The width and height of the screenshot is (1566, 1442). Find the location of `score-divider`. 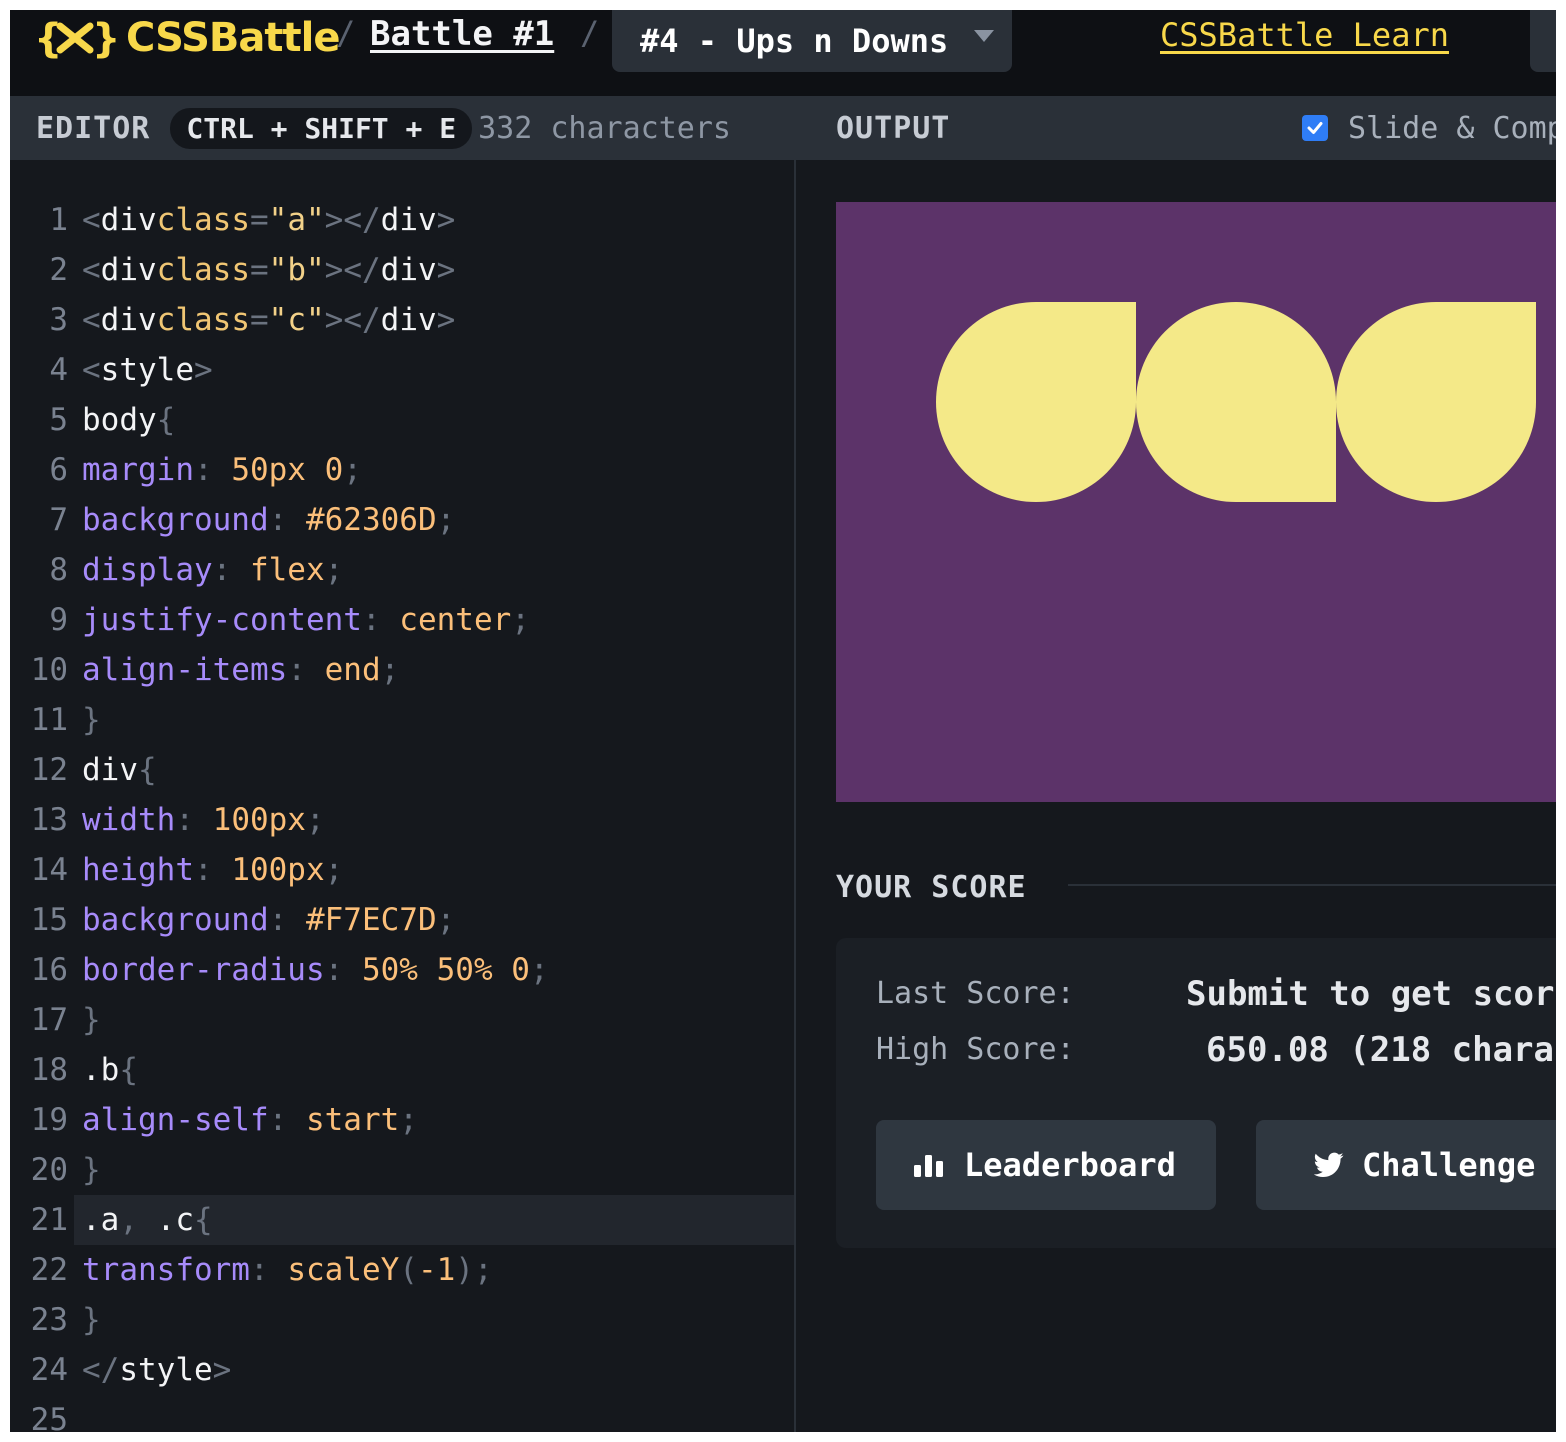

score-divider is located at coordinates (1312, 885).